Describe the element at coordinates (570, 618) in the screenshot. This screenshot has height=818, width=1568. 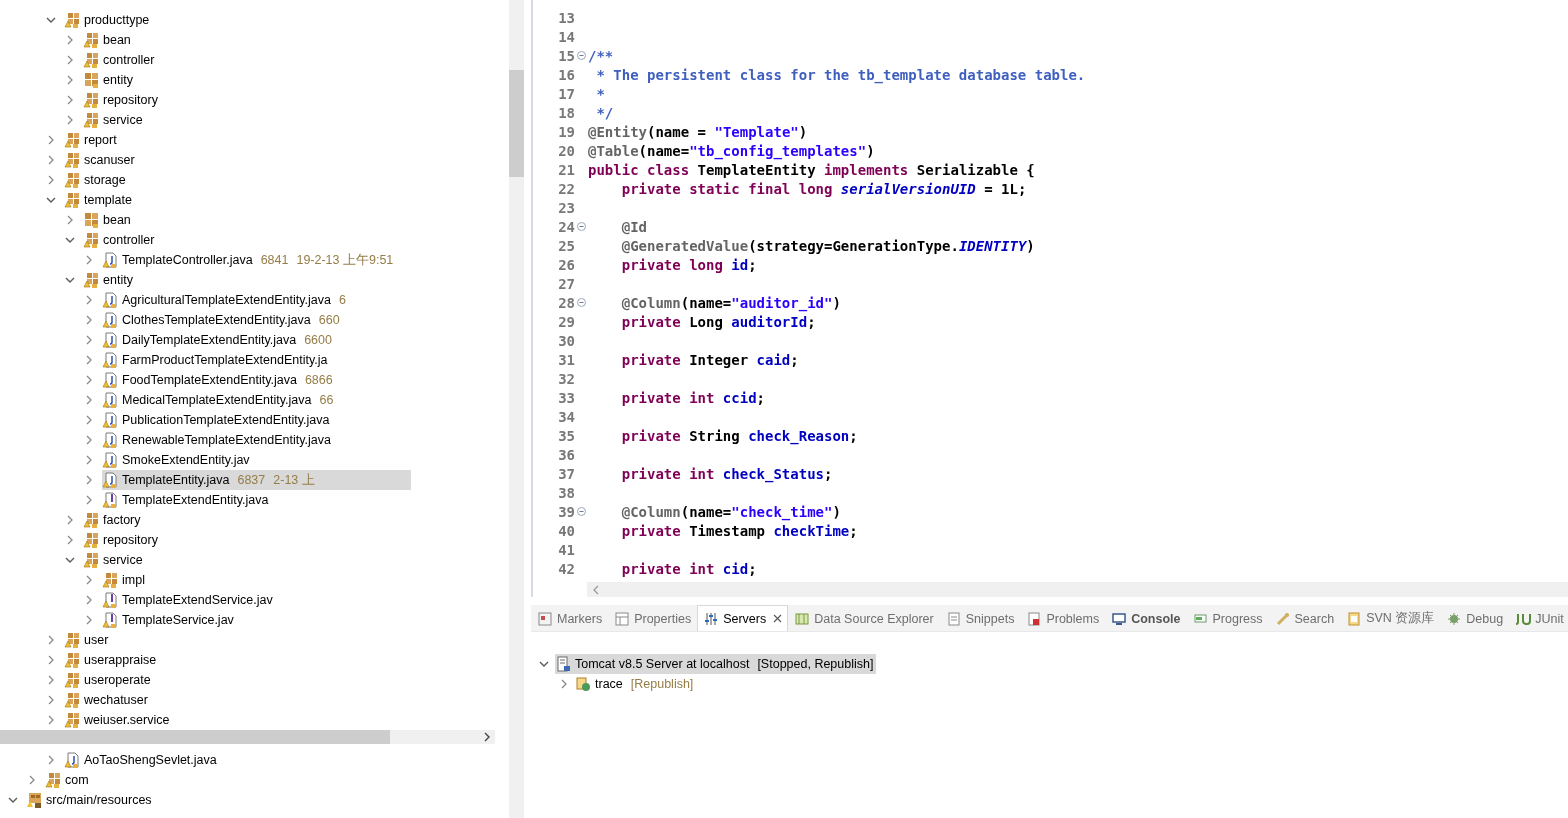
I see `view-tab: Markers` at that location.